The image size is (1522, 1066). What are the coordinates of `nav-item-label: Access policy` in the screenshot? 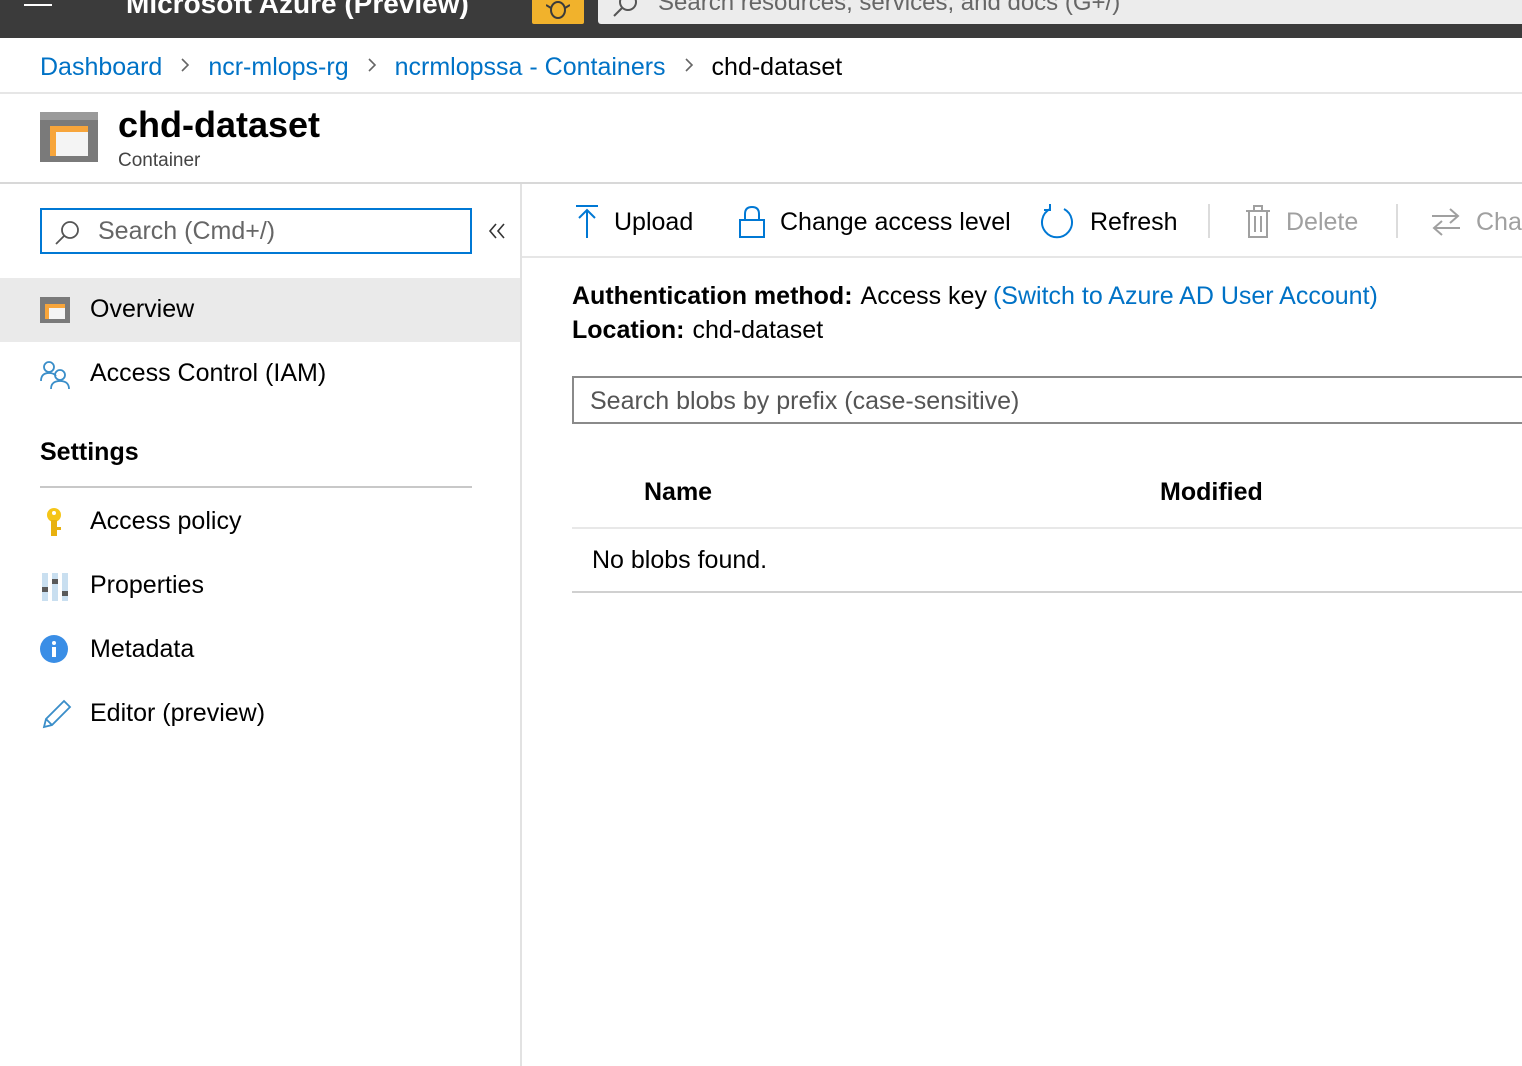 It's located at (166, 521).